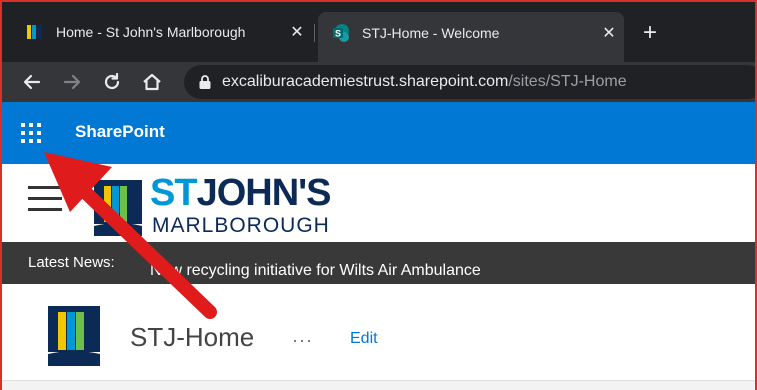 The image size is (757, 390). What do you see at coordinates (120, 132) in the screenshot?
I see `sharepoint-title: SharePoint` at bounding box center [120, 132].